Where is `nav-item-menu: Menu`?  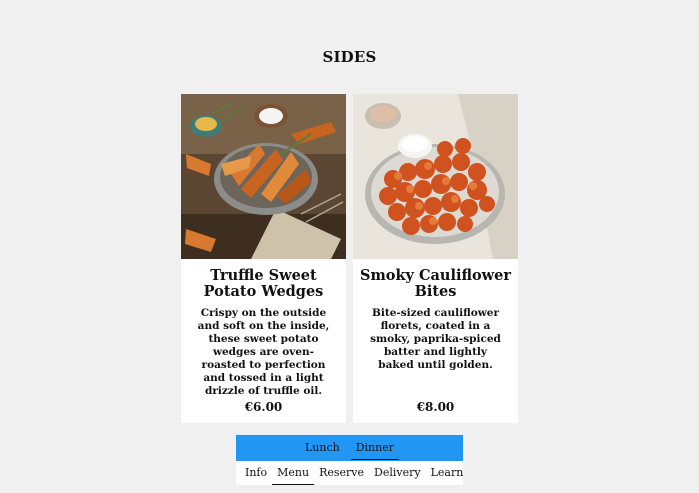 nav-item-menu: Menu is located at coordinates (293, 473).